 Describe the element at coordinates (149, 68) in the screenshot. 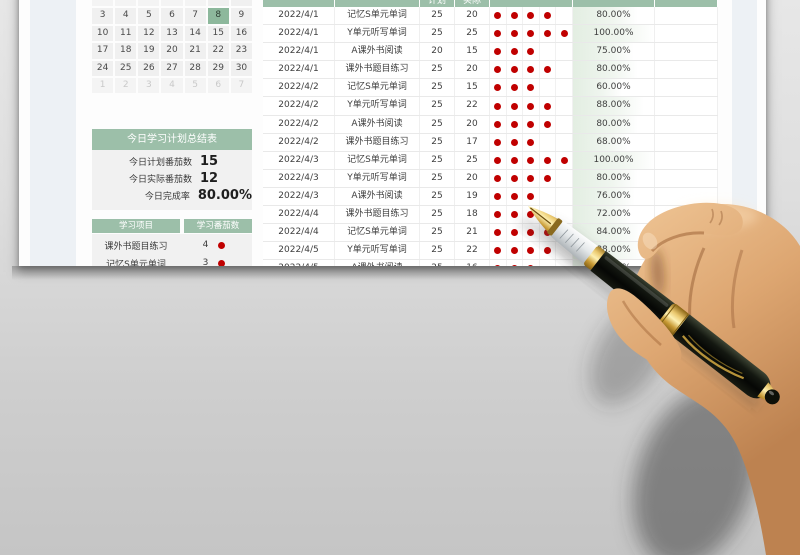

I see `calendar-day: 26` at that location.